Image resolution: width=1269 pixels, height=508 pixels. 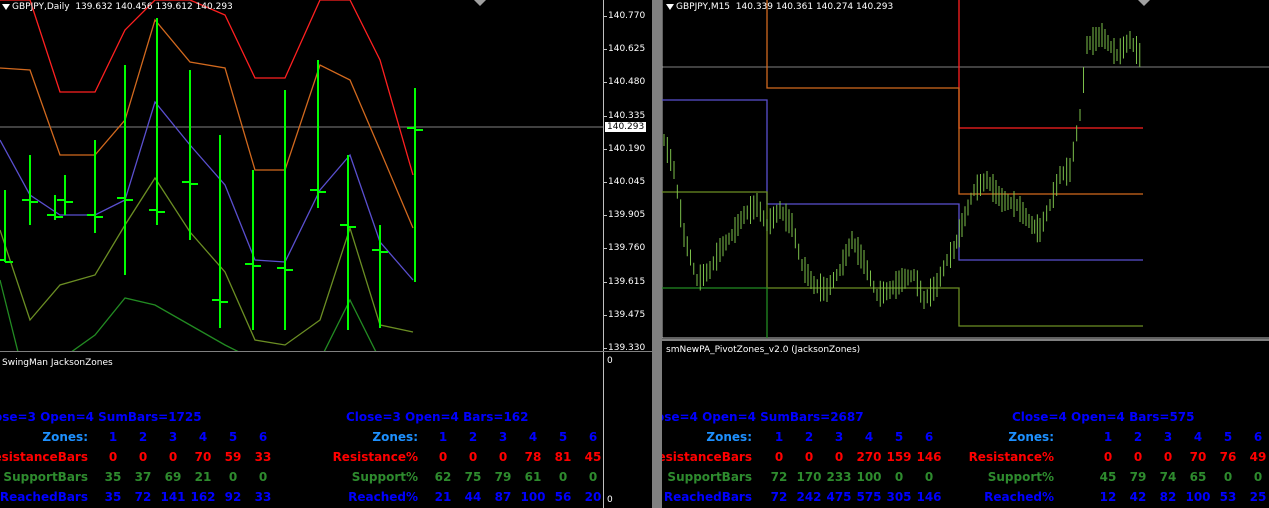 I want to click on stats-reach-value: 33, so click(x=263, y=497).